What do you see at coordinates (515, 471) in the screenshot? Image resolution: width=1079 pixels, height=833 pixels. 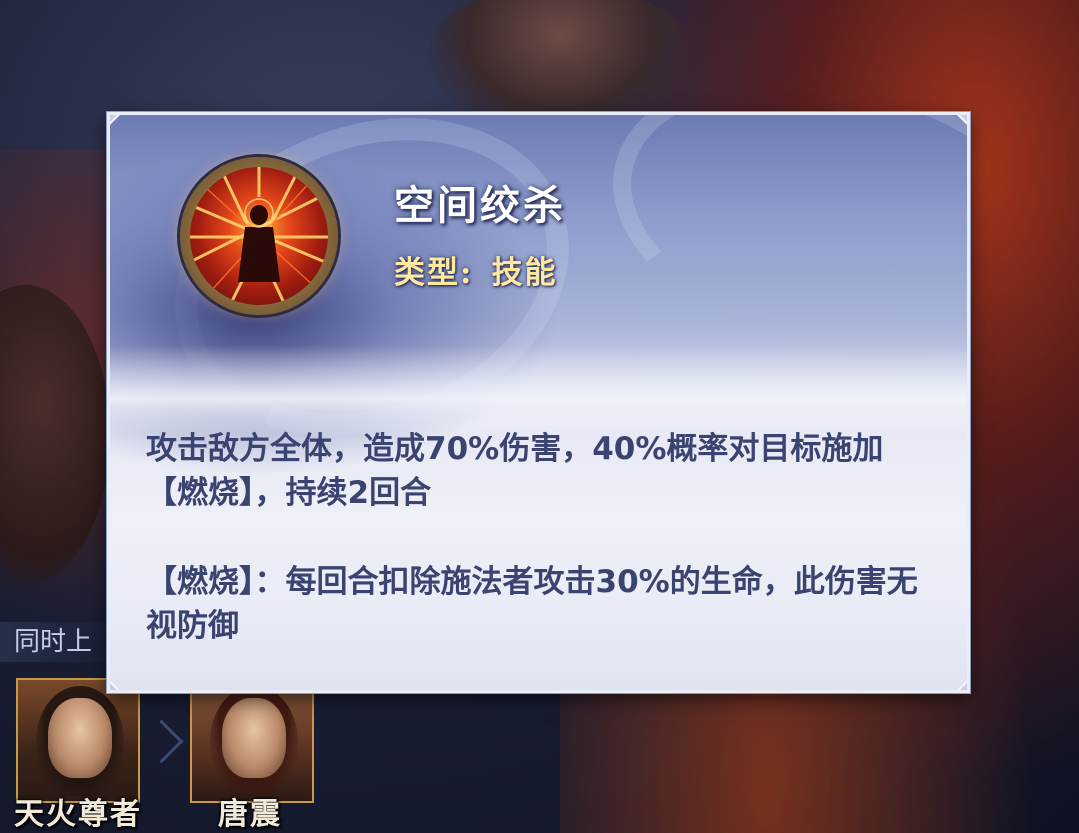 I see `skill-description: 攻击敌方全体，造成70%伤害，40%概率对目标施加【燃烧】，持续2回合` at bounding box center [515, 471].